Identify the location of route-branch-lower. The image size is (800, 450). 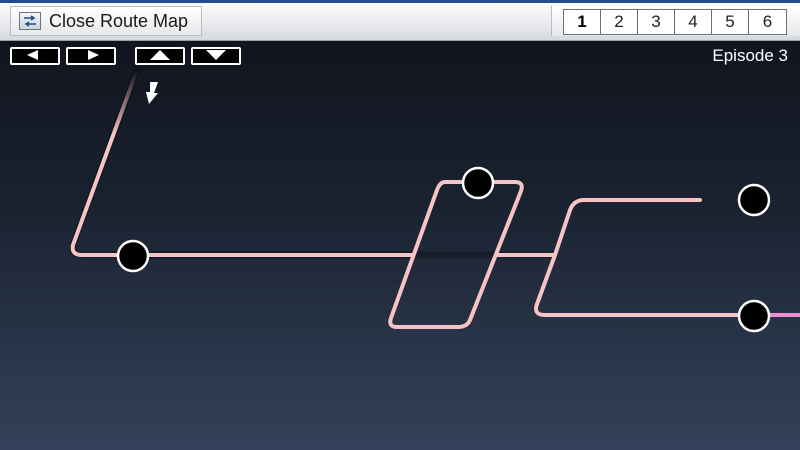
(645, 285).